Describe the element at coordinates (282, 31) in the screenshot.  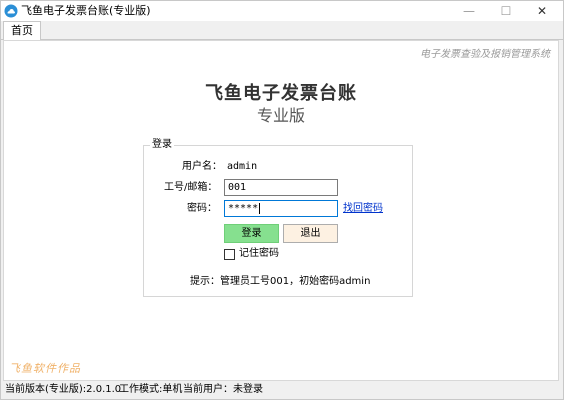
I see `tab-strip: 首页` at that location.